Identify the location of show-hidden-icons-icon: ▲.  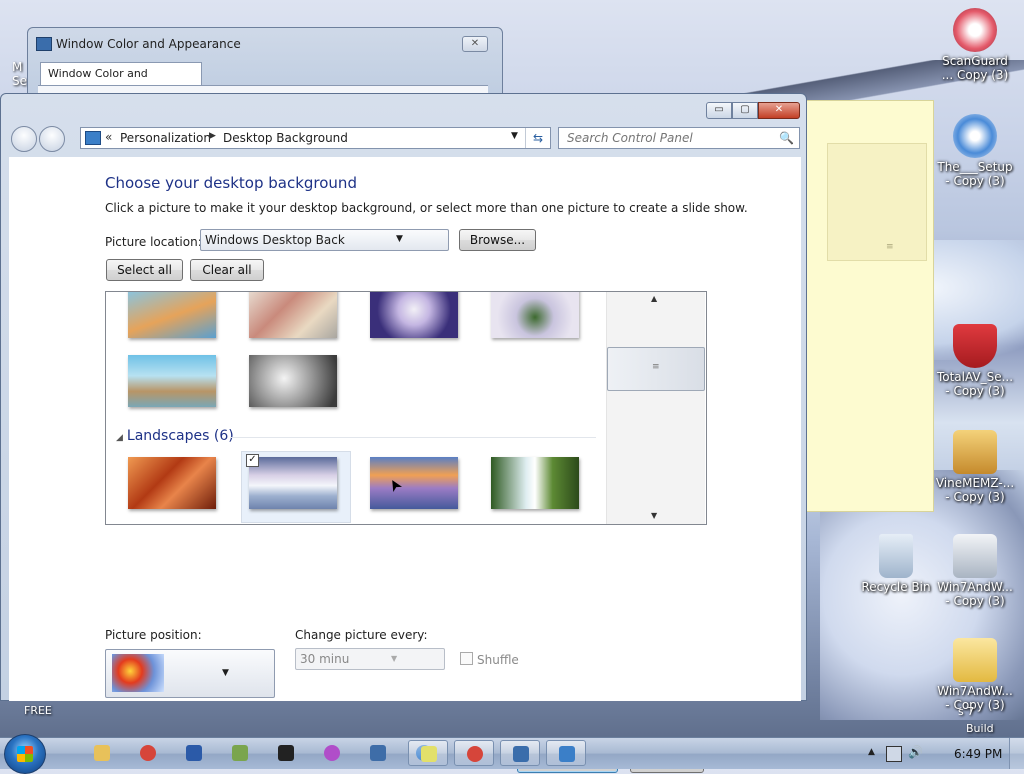
(871, 752).